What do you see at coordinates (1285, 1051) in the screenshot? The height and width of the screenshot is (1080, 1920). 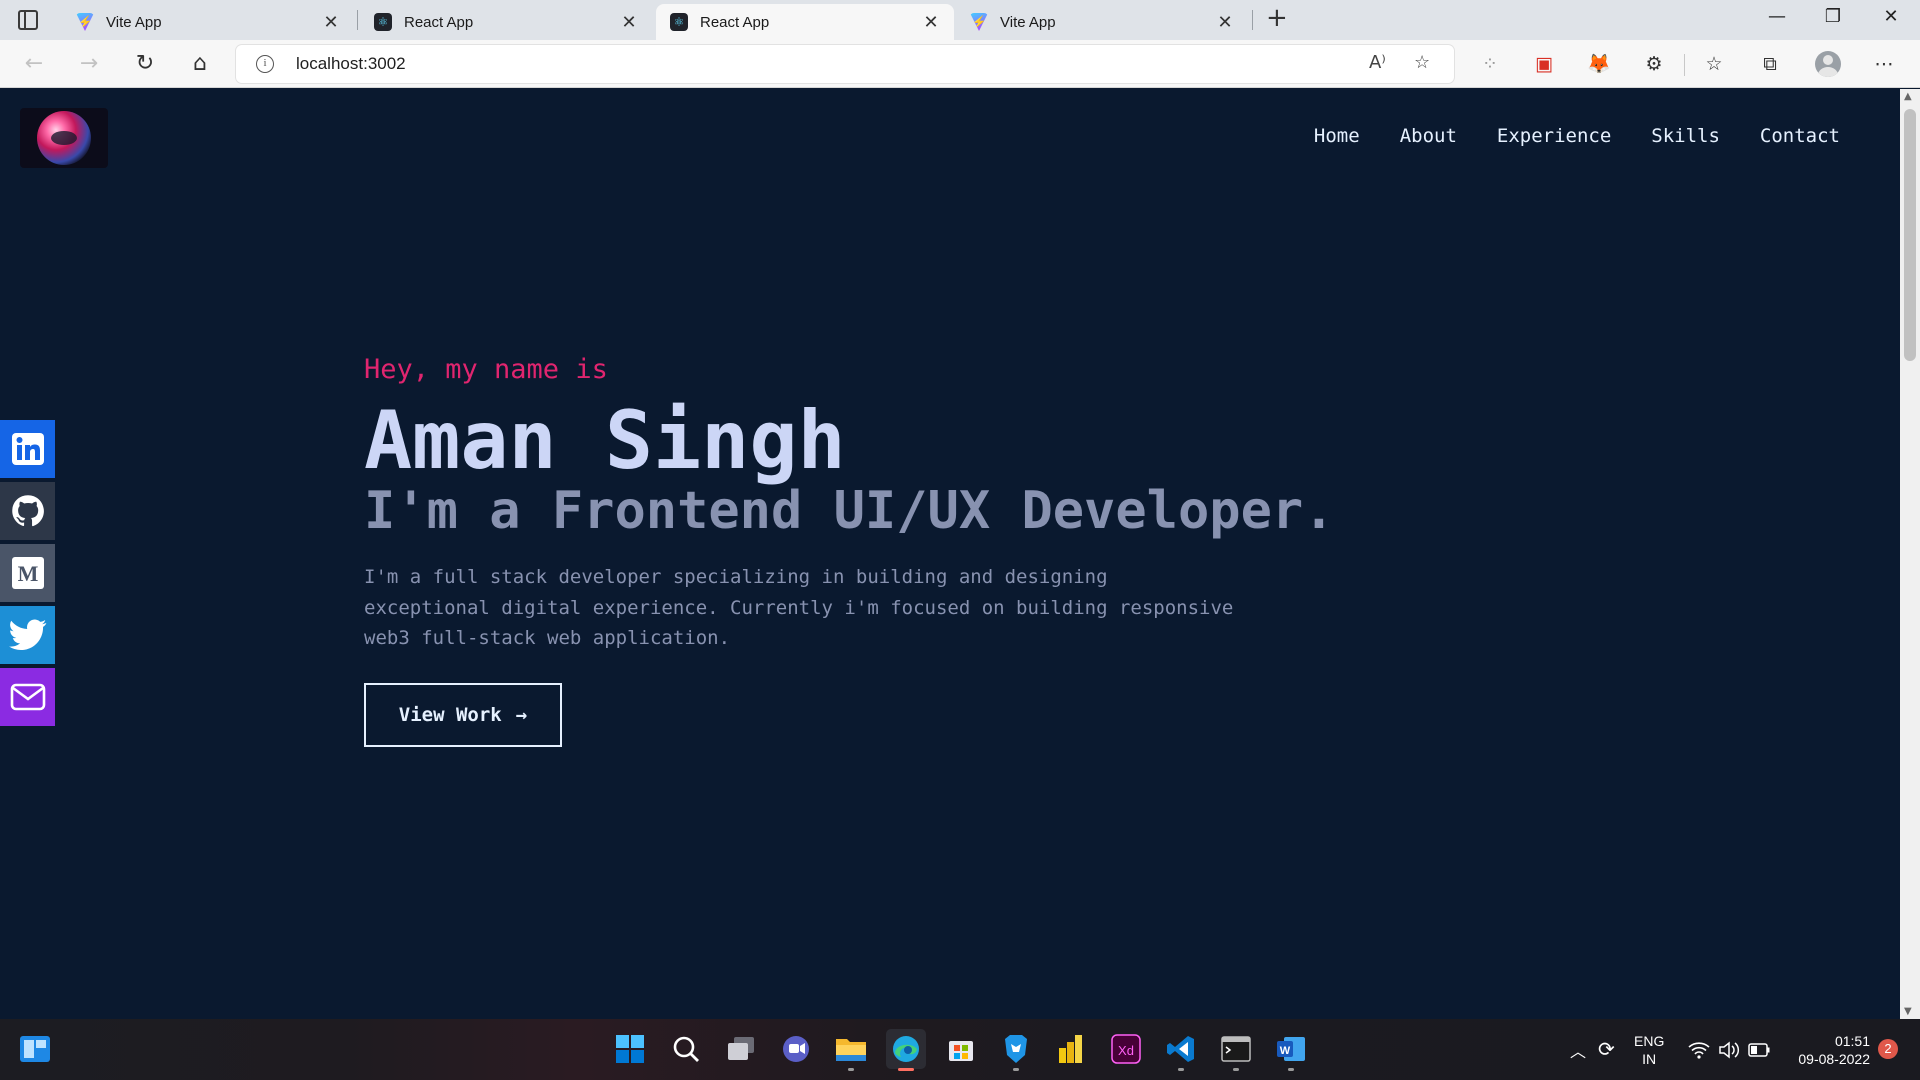 I see `svg-text: W` at bounding box center [1285, 1051].